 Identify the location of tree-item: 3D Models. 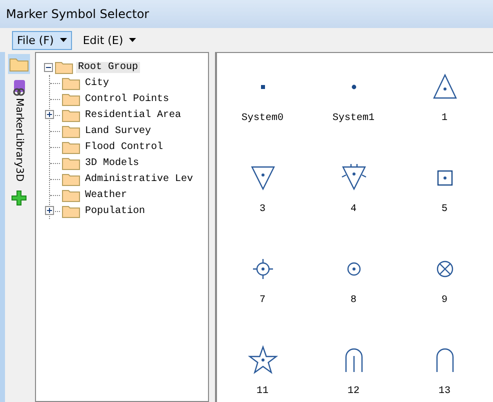
(112, 163).